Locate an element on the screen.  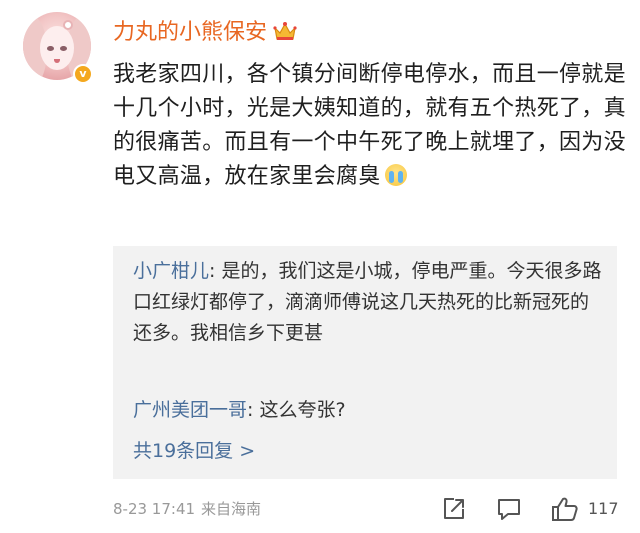
avatar-flower is located at coordinates (68, 25).